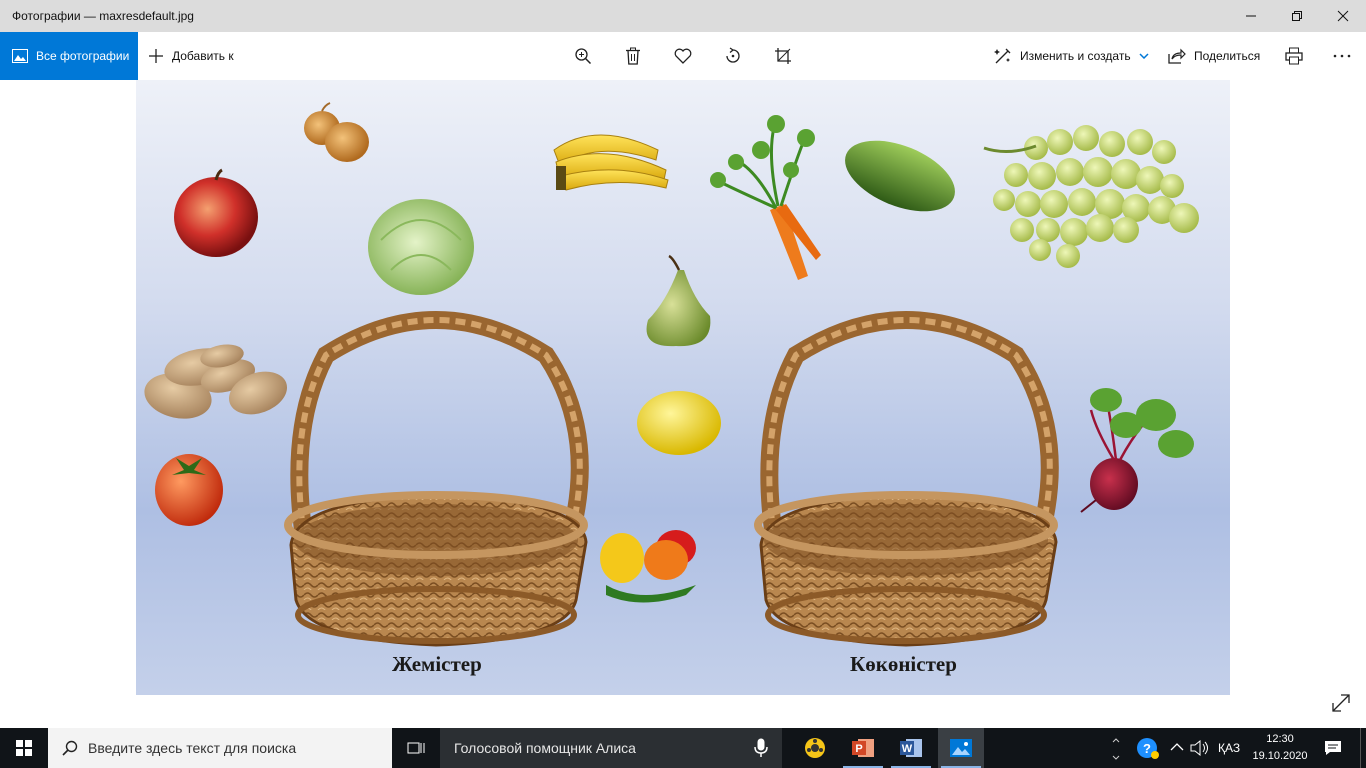 The image size is (1366, 768). What do you see at coordinates (216, 381) in the screenshot?
I see `potato-image` at bounding box center [216, 381].